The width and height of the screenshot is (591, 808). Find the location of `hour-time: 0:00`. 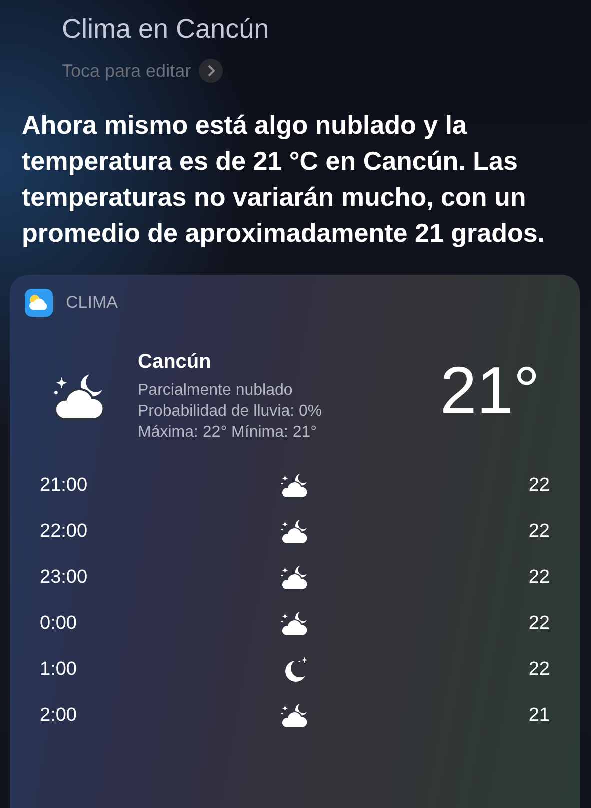

hour-time: 0:00 is located at coordinates (59, 624).